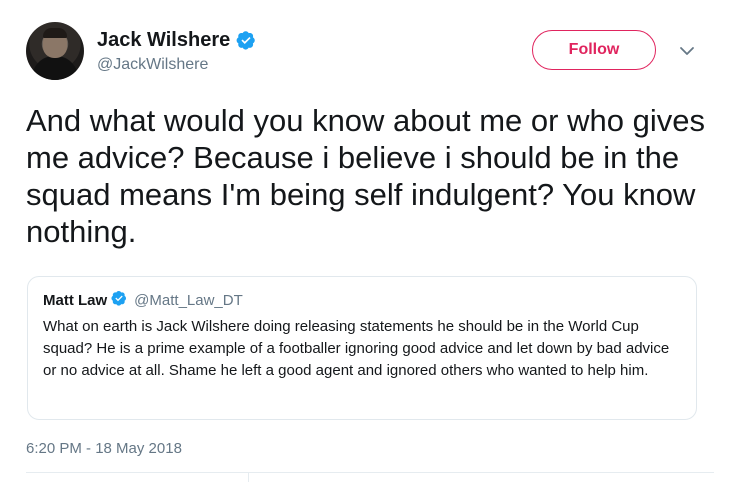 The height and width of the screenshot is (482, 740). Describe the element at coordinates (362, 300) in the screenshot. I see `quoted-tweet-header: Matt Law @Matt_Law_DT` at that location.